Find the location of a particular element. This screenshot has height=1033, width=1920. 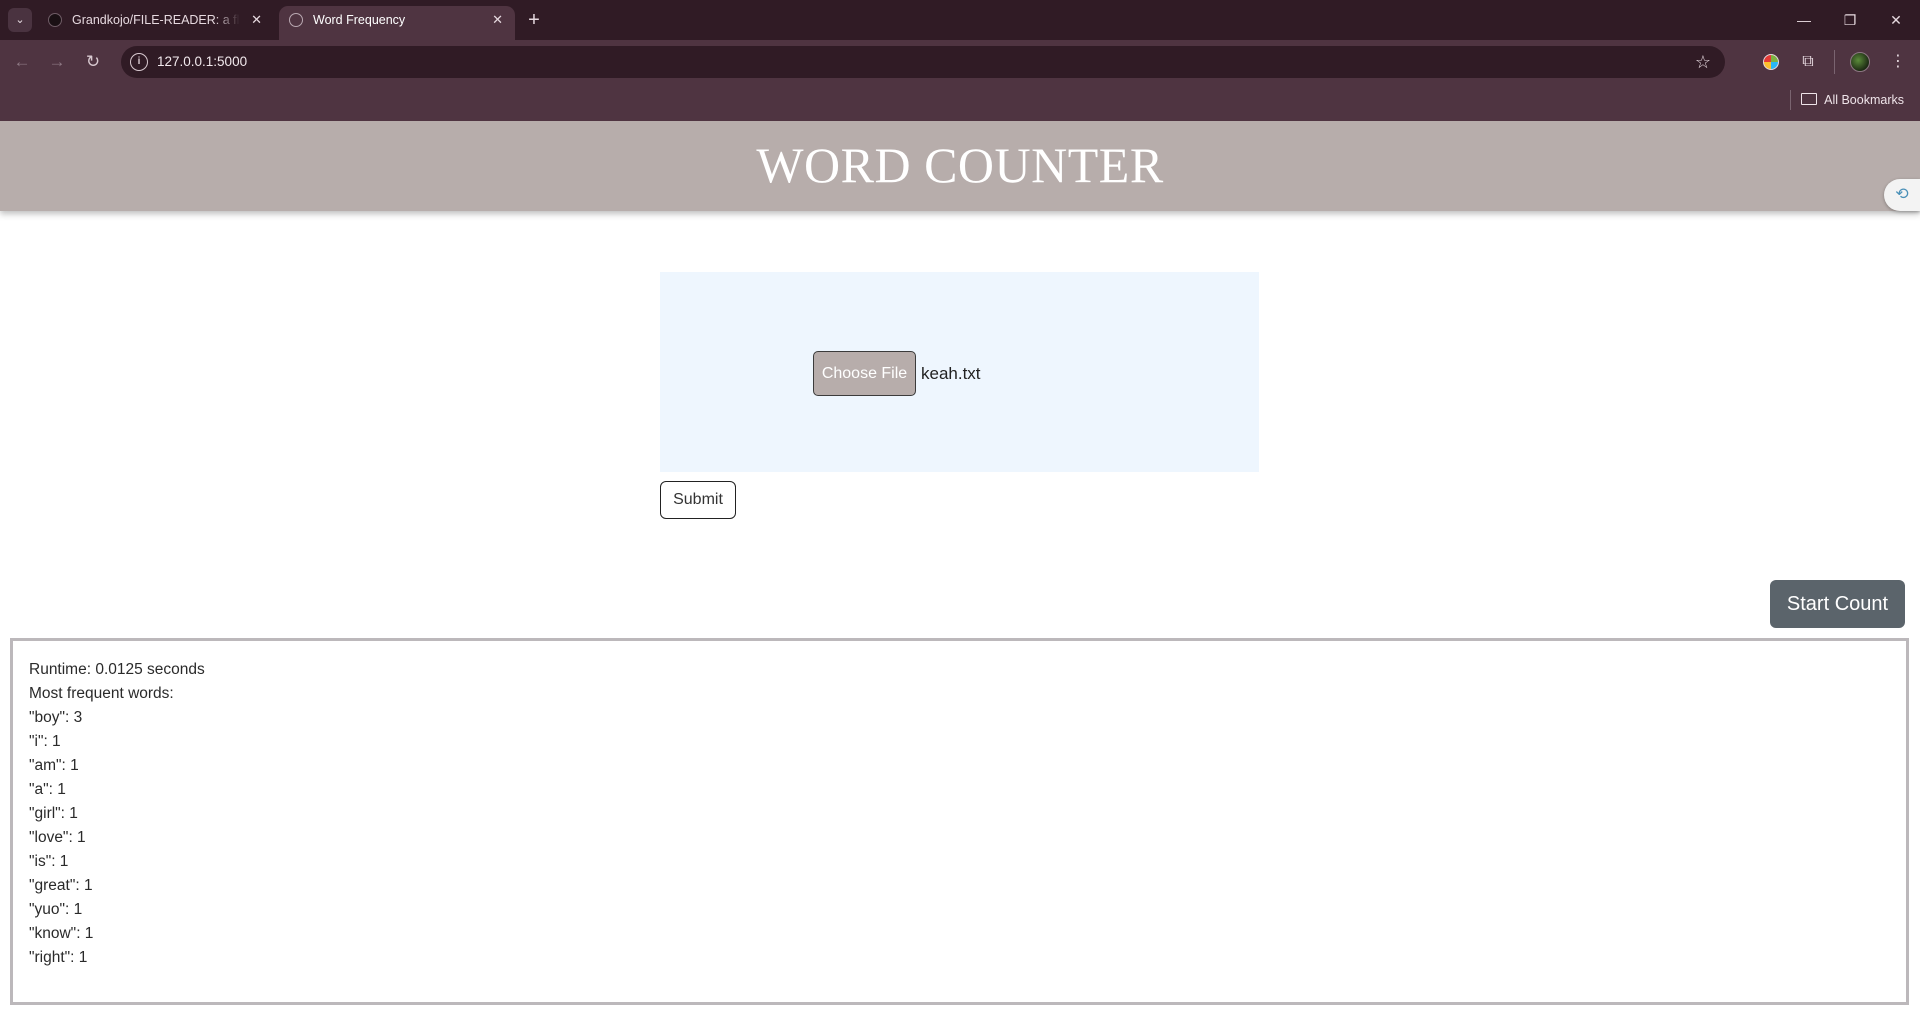

bookmarks-divider is located at coordinates (1790, 100).